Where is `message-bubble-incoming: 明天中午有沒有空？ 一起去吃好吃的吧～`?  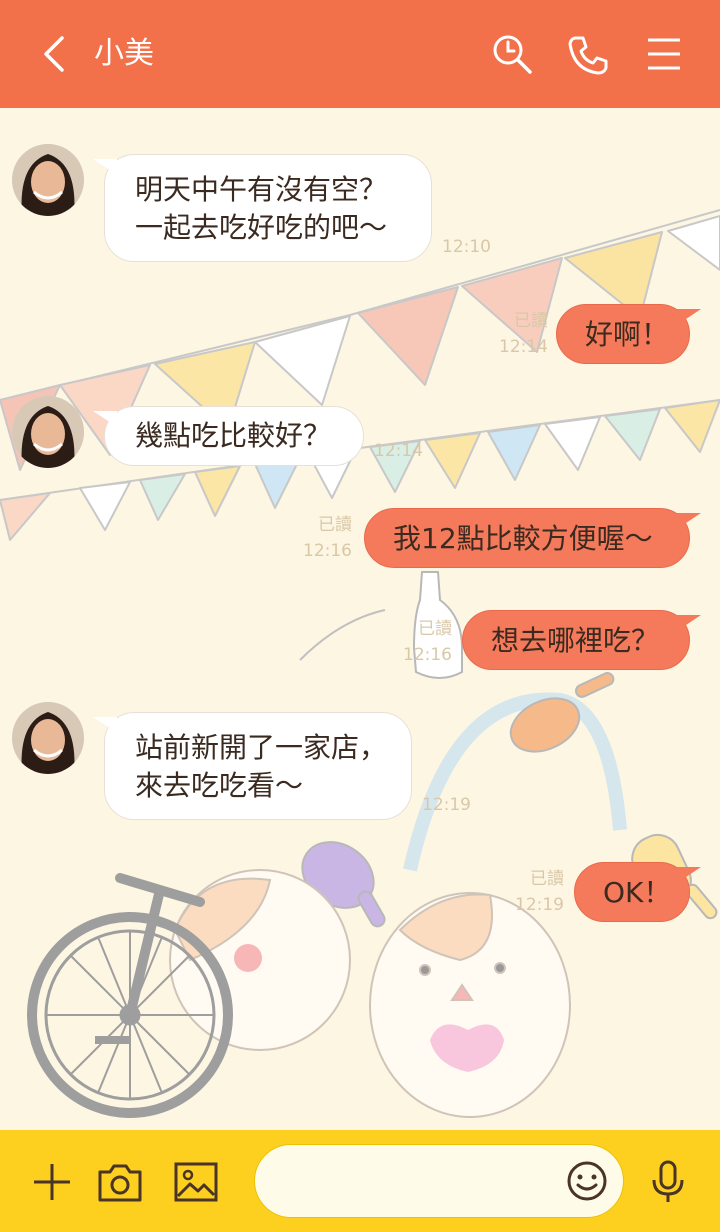
message-bubble-incoming: 明天中午有沒有空？ 一起去吃好吃的吧～ is located at coordinates (262, 208).